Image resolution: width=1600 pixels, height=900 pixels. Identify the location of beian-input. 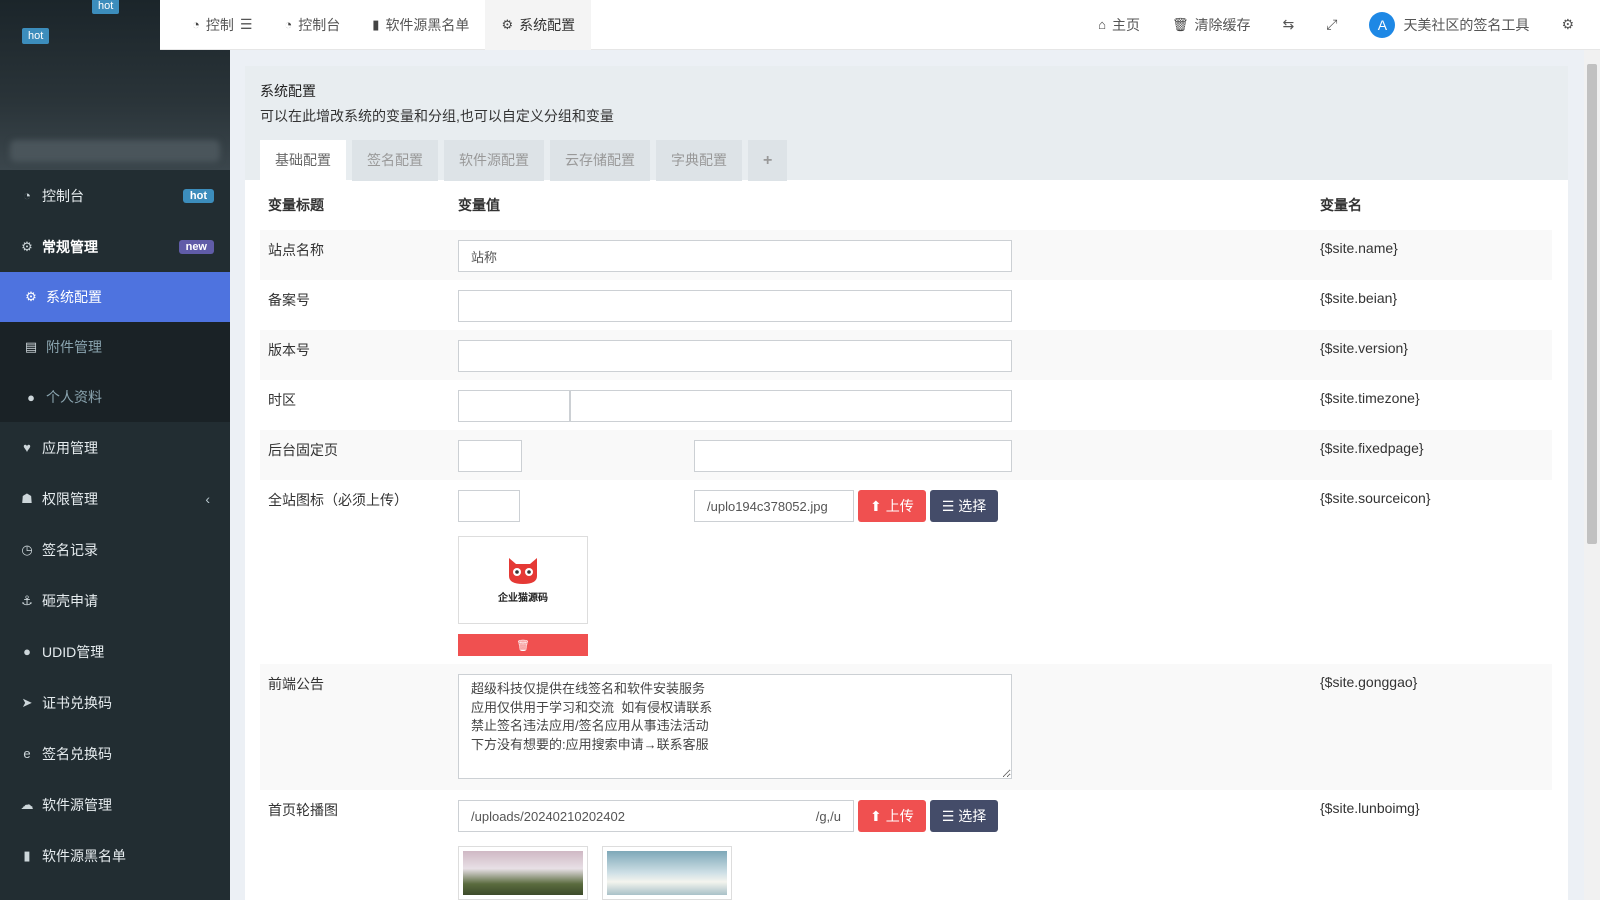
(735, 306).